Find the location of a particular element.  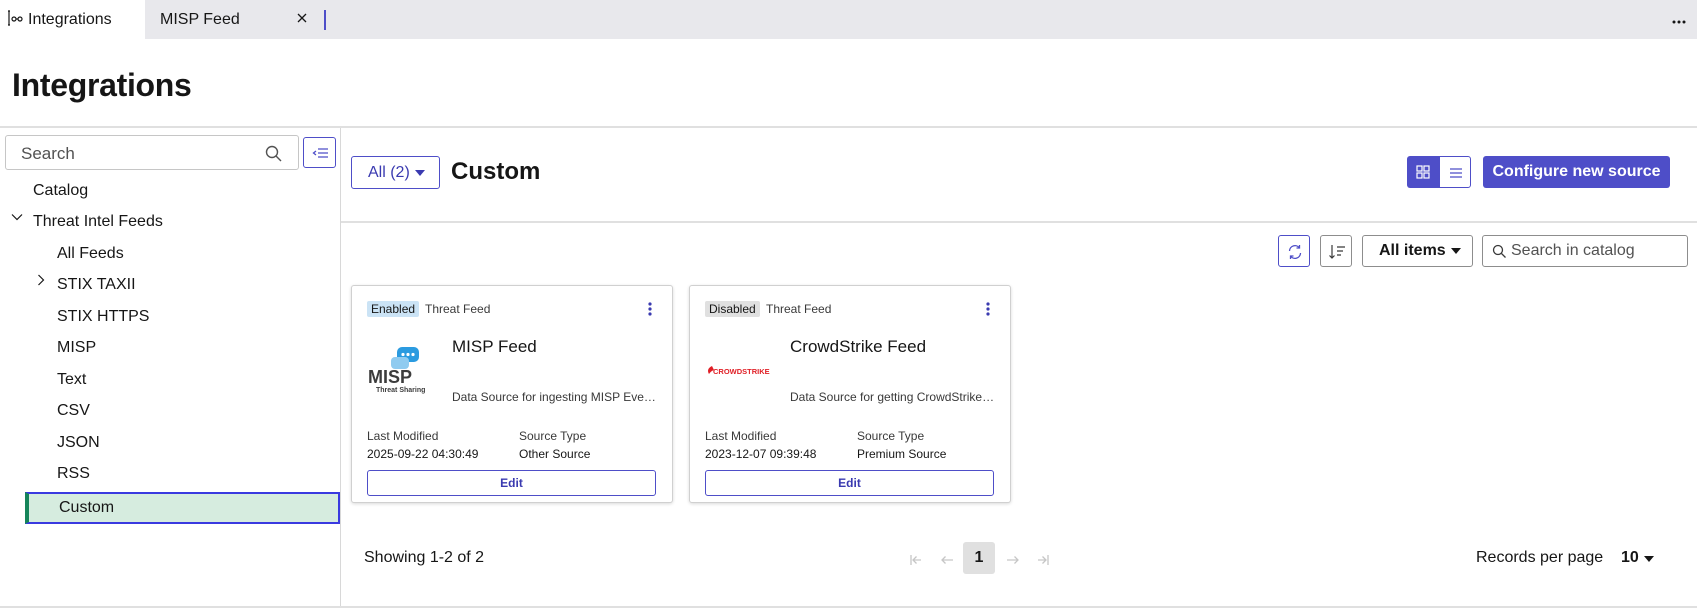

chevron-down-icon is located at coordinates (17, 216).